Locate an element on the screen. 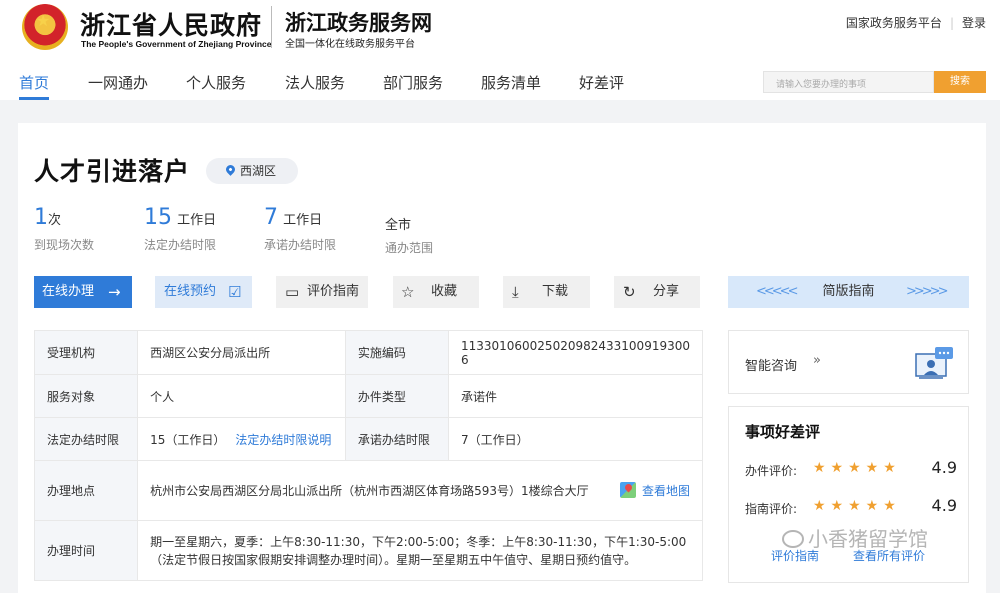 The image size is (1000, 593). share-label: 分享 is located at coordinates (666, 291).